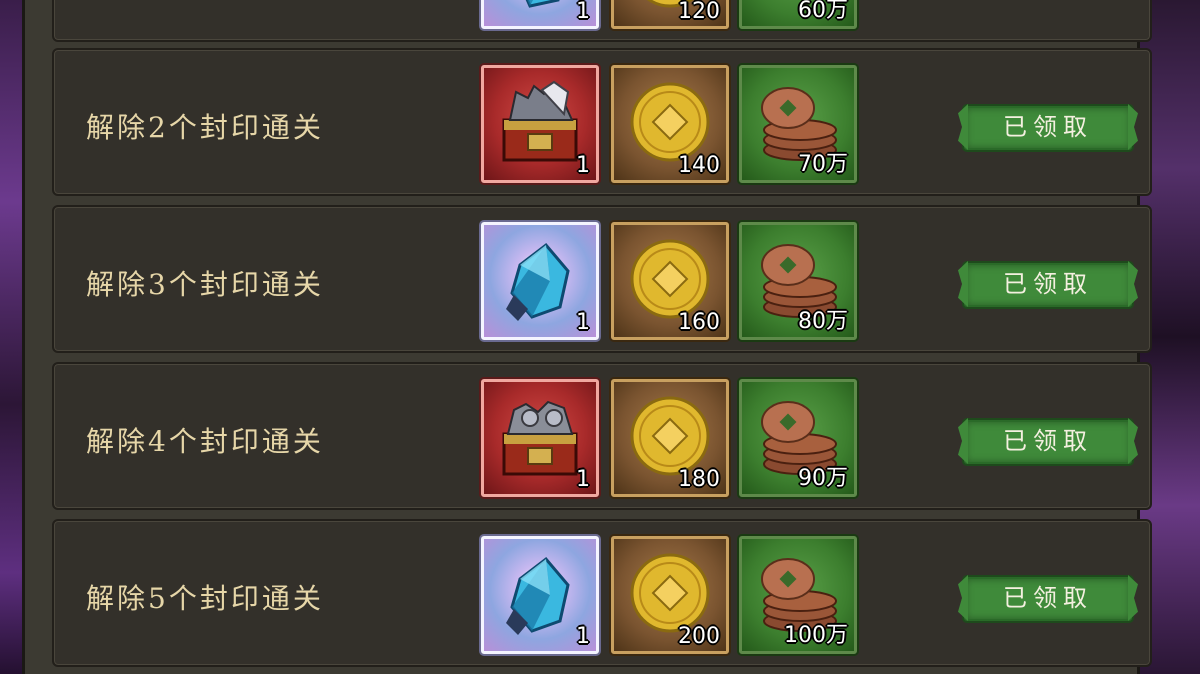 The image size is (1200, 674). Describe the element at coordinates (823, 321) in the screenshot. I see `reward-item-qty: 80万` at that location.